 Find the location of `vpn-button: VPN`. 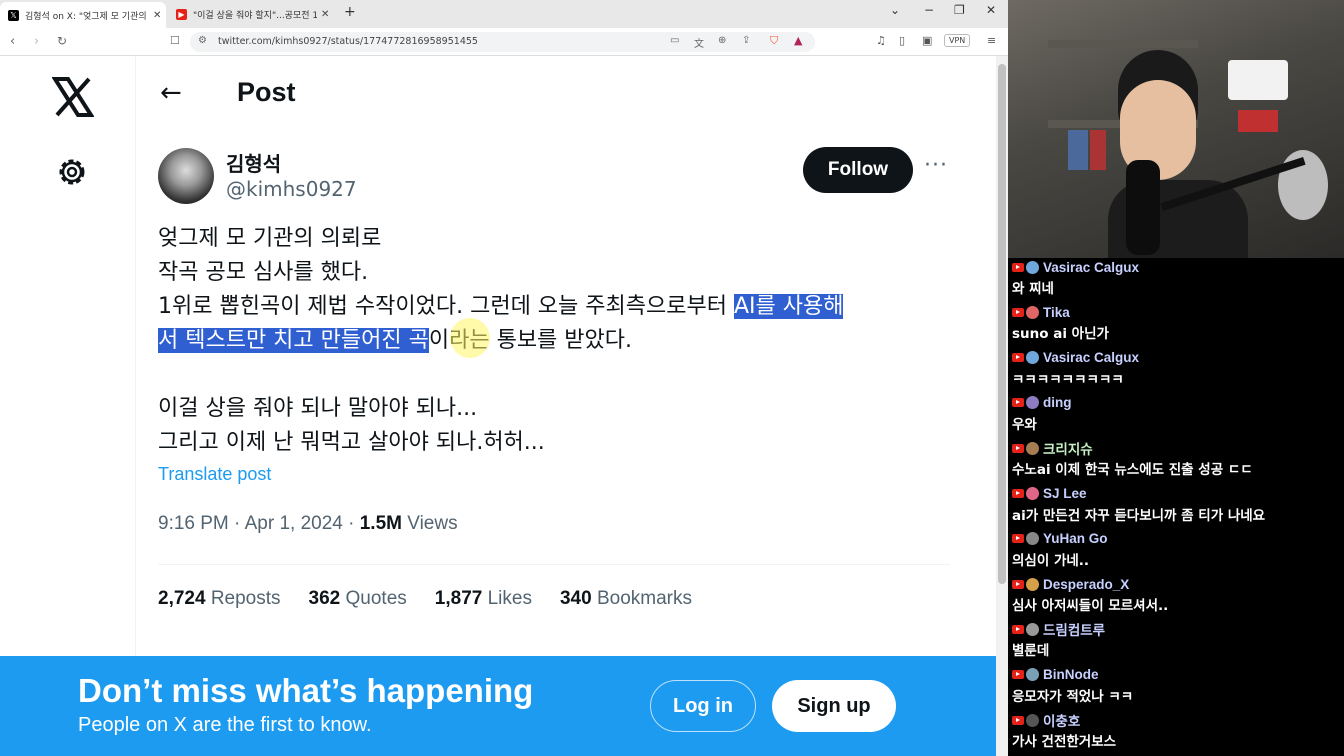

vpn-button: VPN is located at coordinates (957, 40).